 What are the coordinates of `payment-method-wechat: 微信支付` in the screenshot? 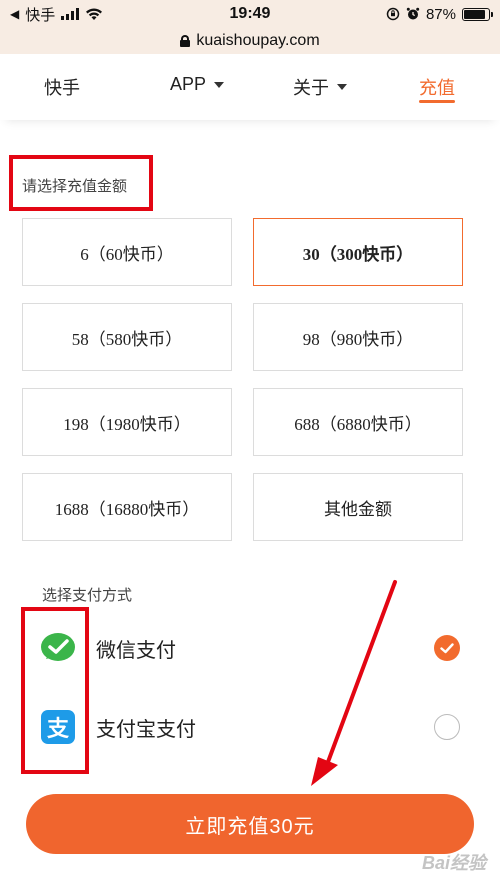 It's located at (250, 648).